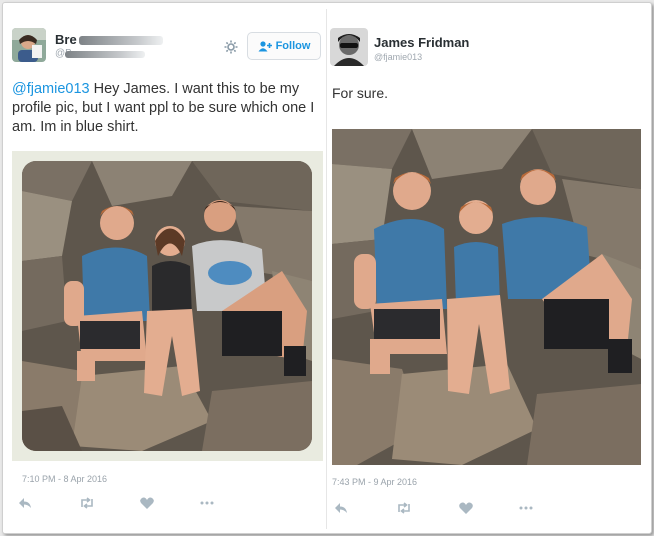 The image size is (654, 536). What do you see at coordinates (374, 482) in the screenshot?
I see `tweet-timestamp: 7:43 PM - 9 Apr 2016` at bounding box center [374, 482].